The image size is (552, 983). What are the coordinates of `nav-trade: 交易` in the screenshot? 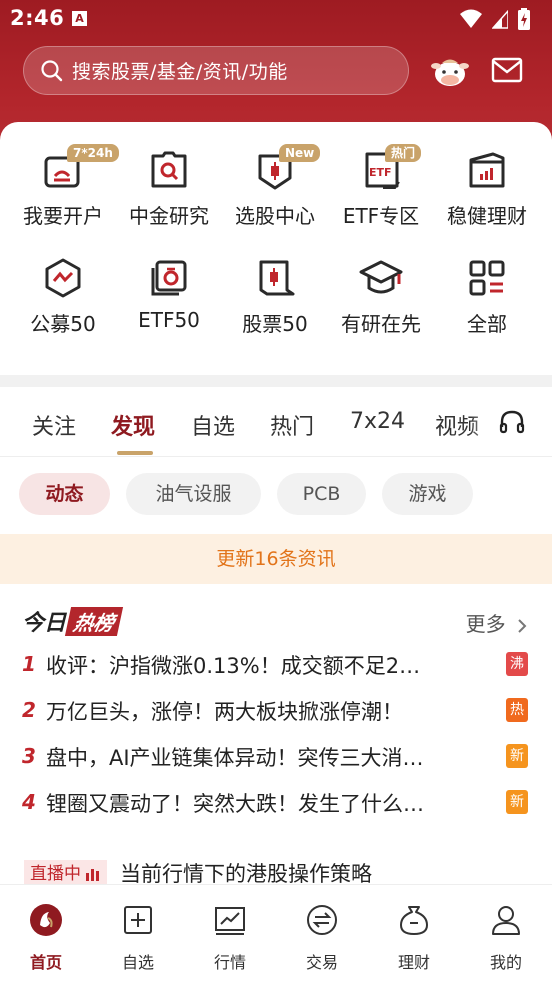 It's located at (322, 934).